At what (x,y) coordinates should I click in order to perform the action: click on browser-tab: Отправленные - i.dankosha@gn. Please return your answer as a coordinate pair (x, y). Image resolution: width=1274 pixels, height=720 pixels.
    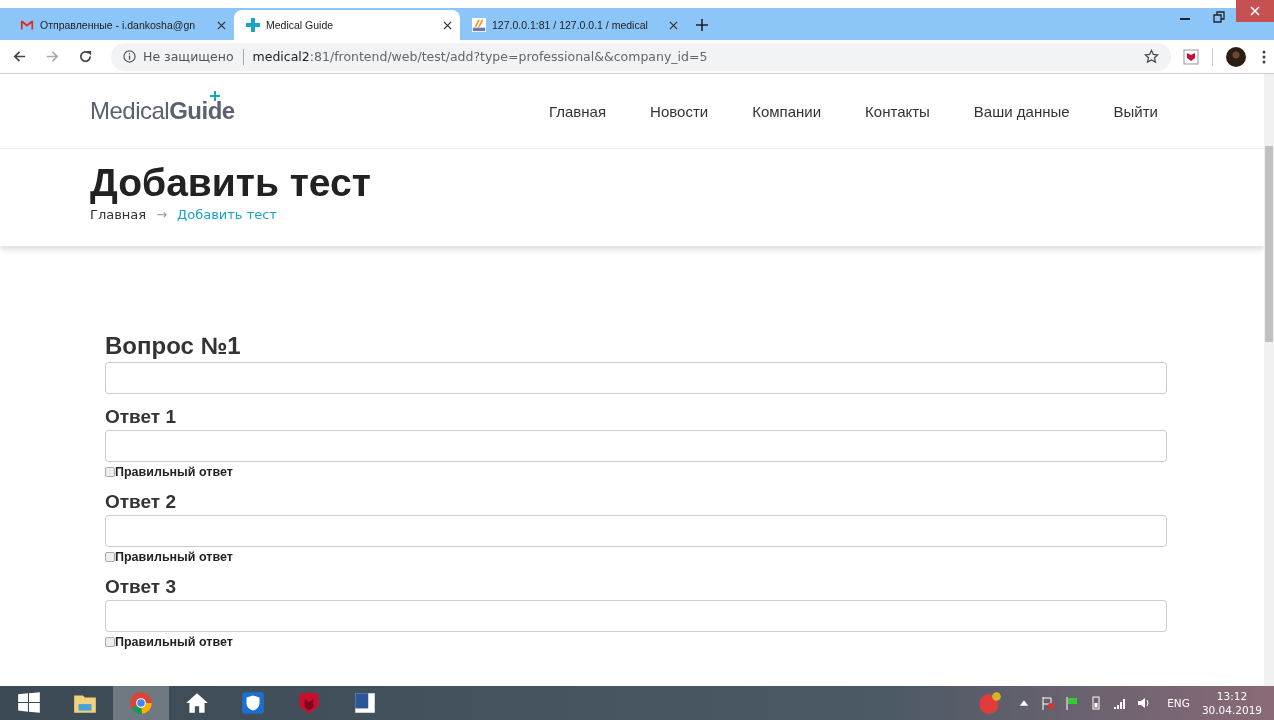
    Looking at the image, I should click on (121, 25).